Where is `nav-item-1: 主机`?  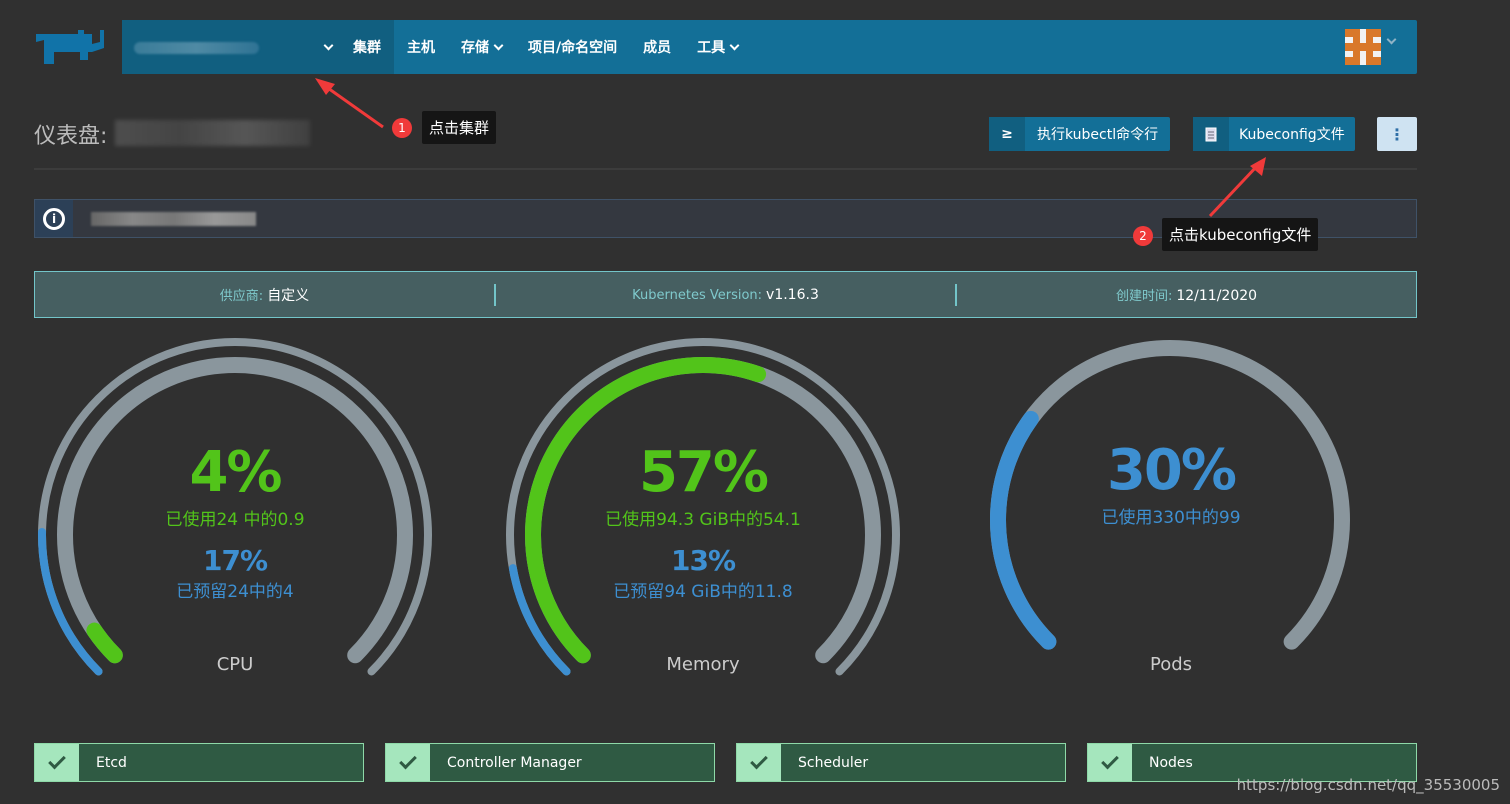
nav-item-1: 主机 is located at coordinates (421, 47).